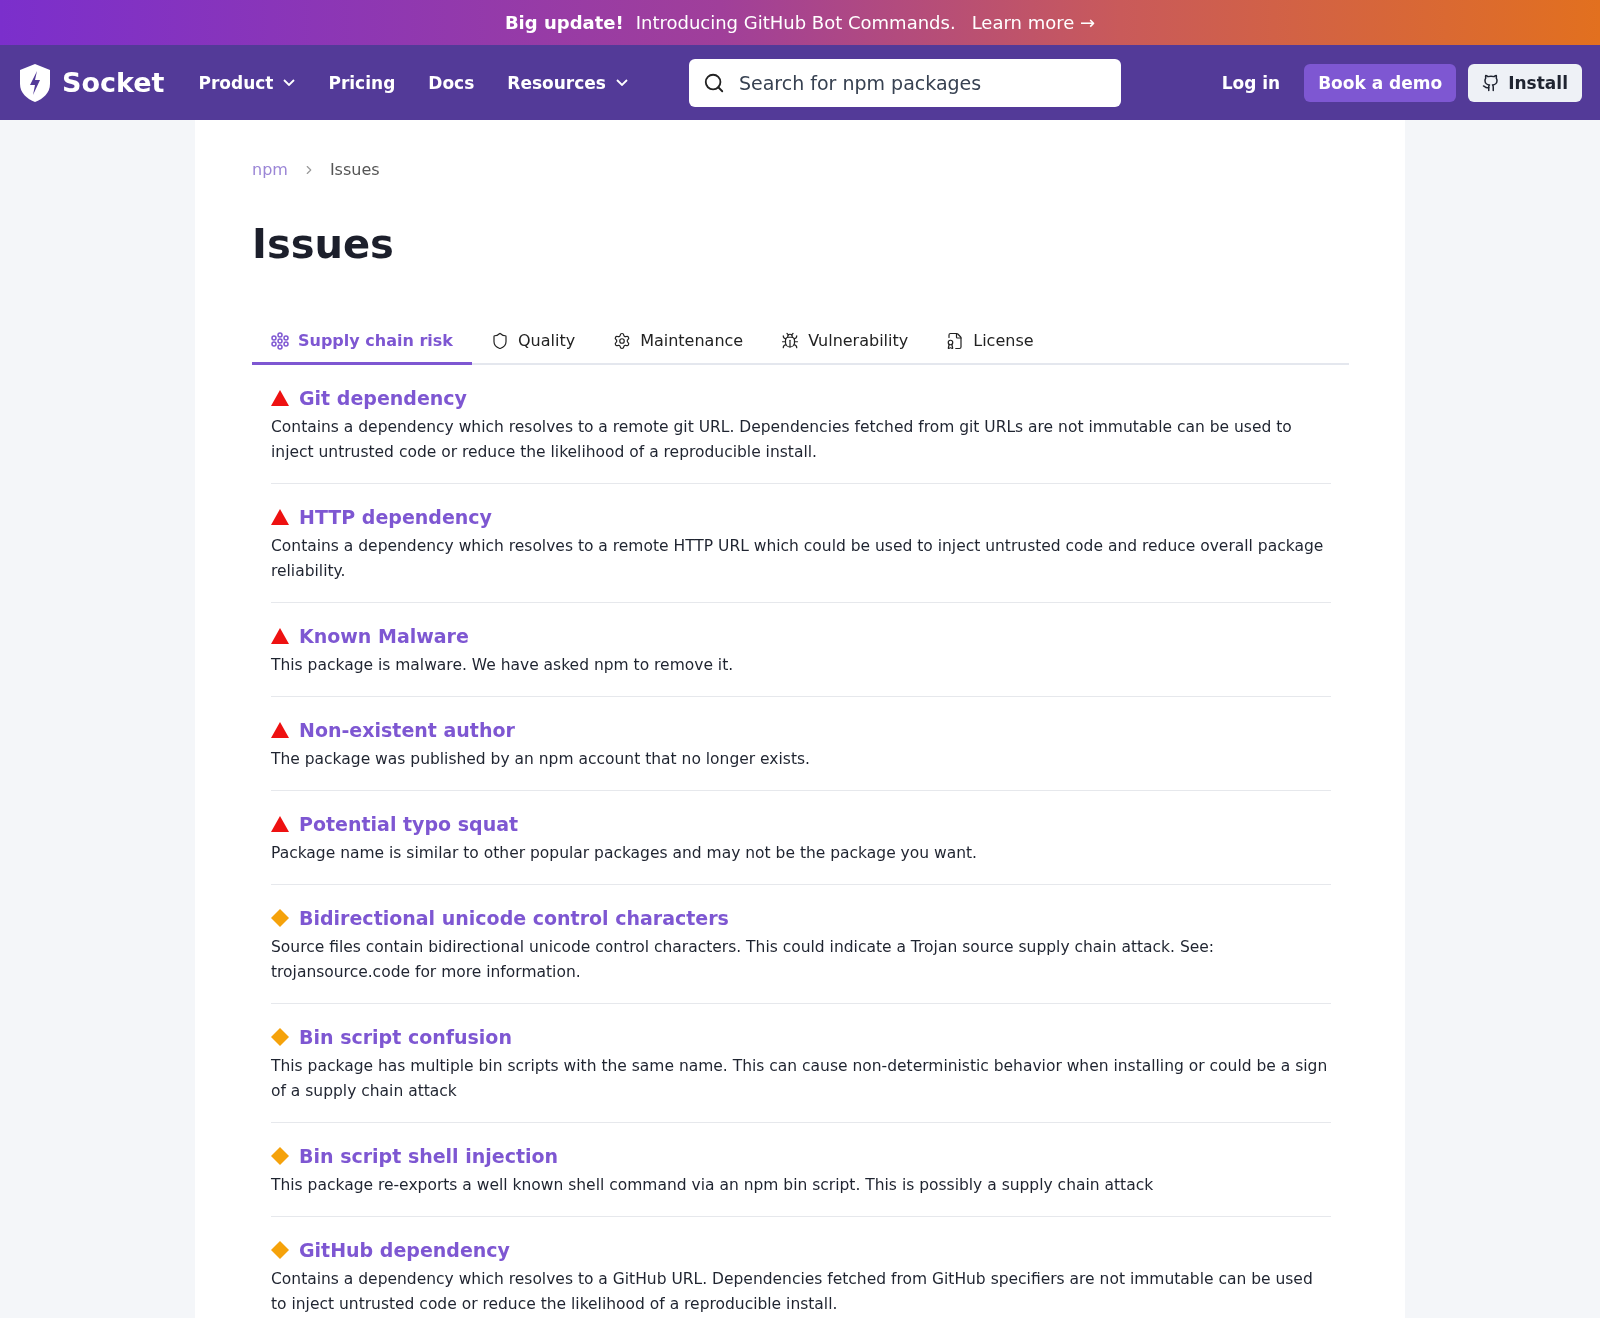 The image size is (1600, 1318). Describe the element at coordinates (622, 340) in the screenshot. I see `gear-icon` at that location.